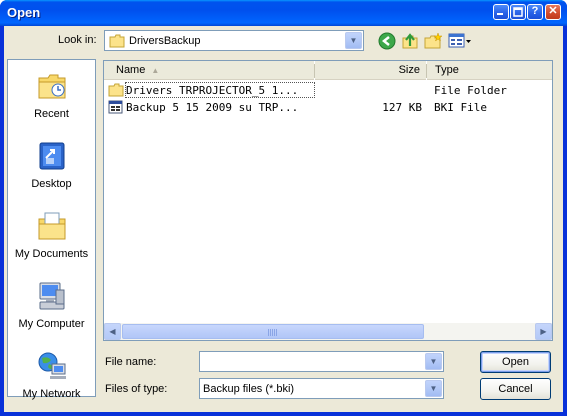 Image resolution: width=567 pixels, height=416 pixels. I want to click on place-my-documents: My Documents, so click(51, 235).